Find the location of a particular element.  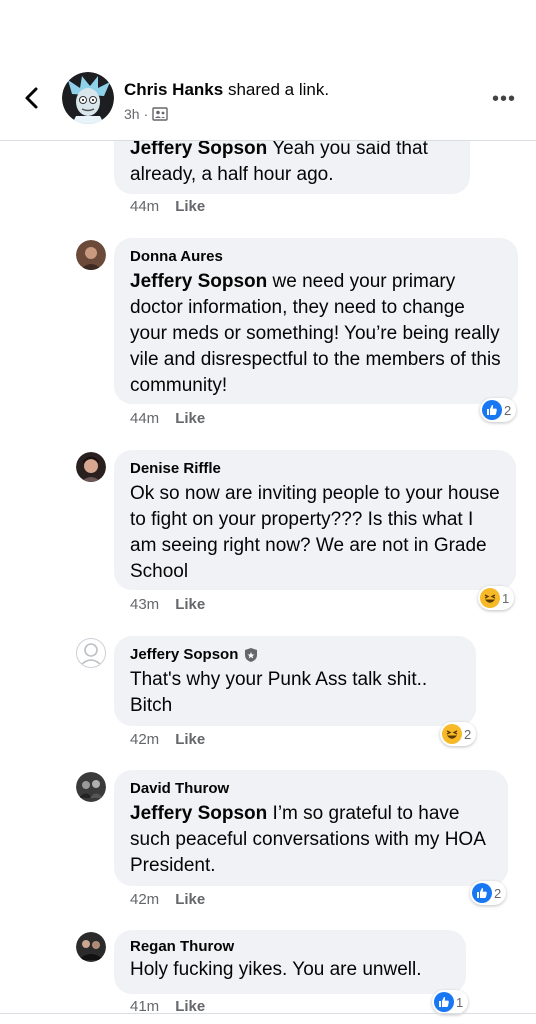

poster-name: Chris Hanks is located at coordinates (173, 89).